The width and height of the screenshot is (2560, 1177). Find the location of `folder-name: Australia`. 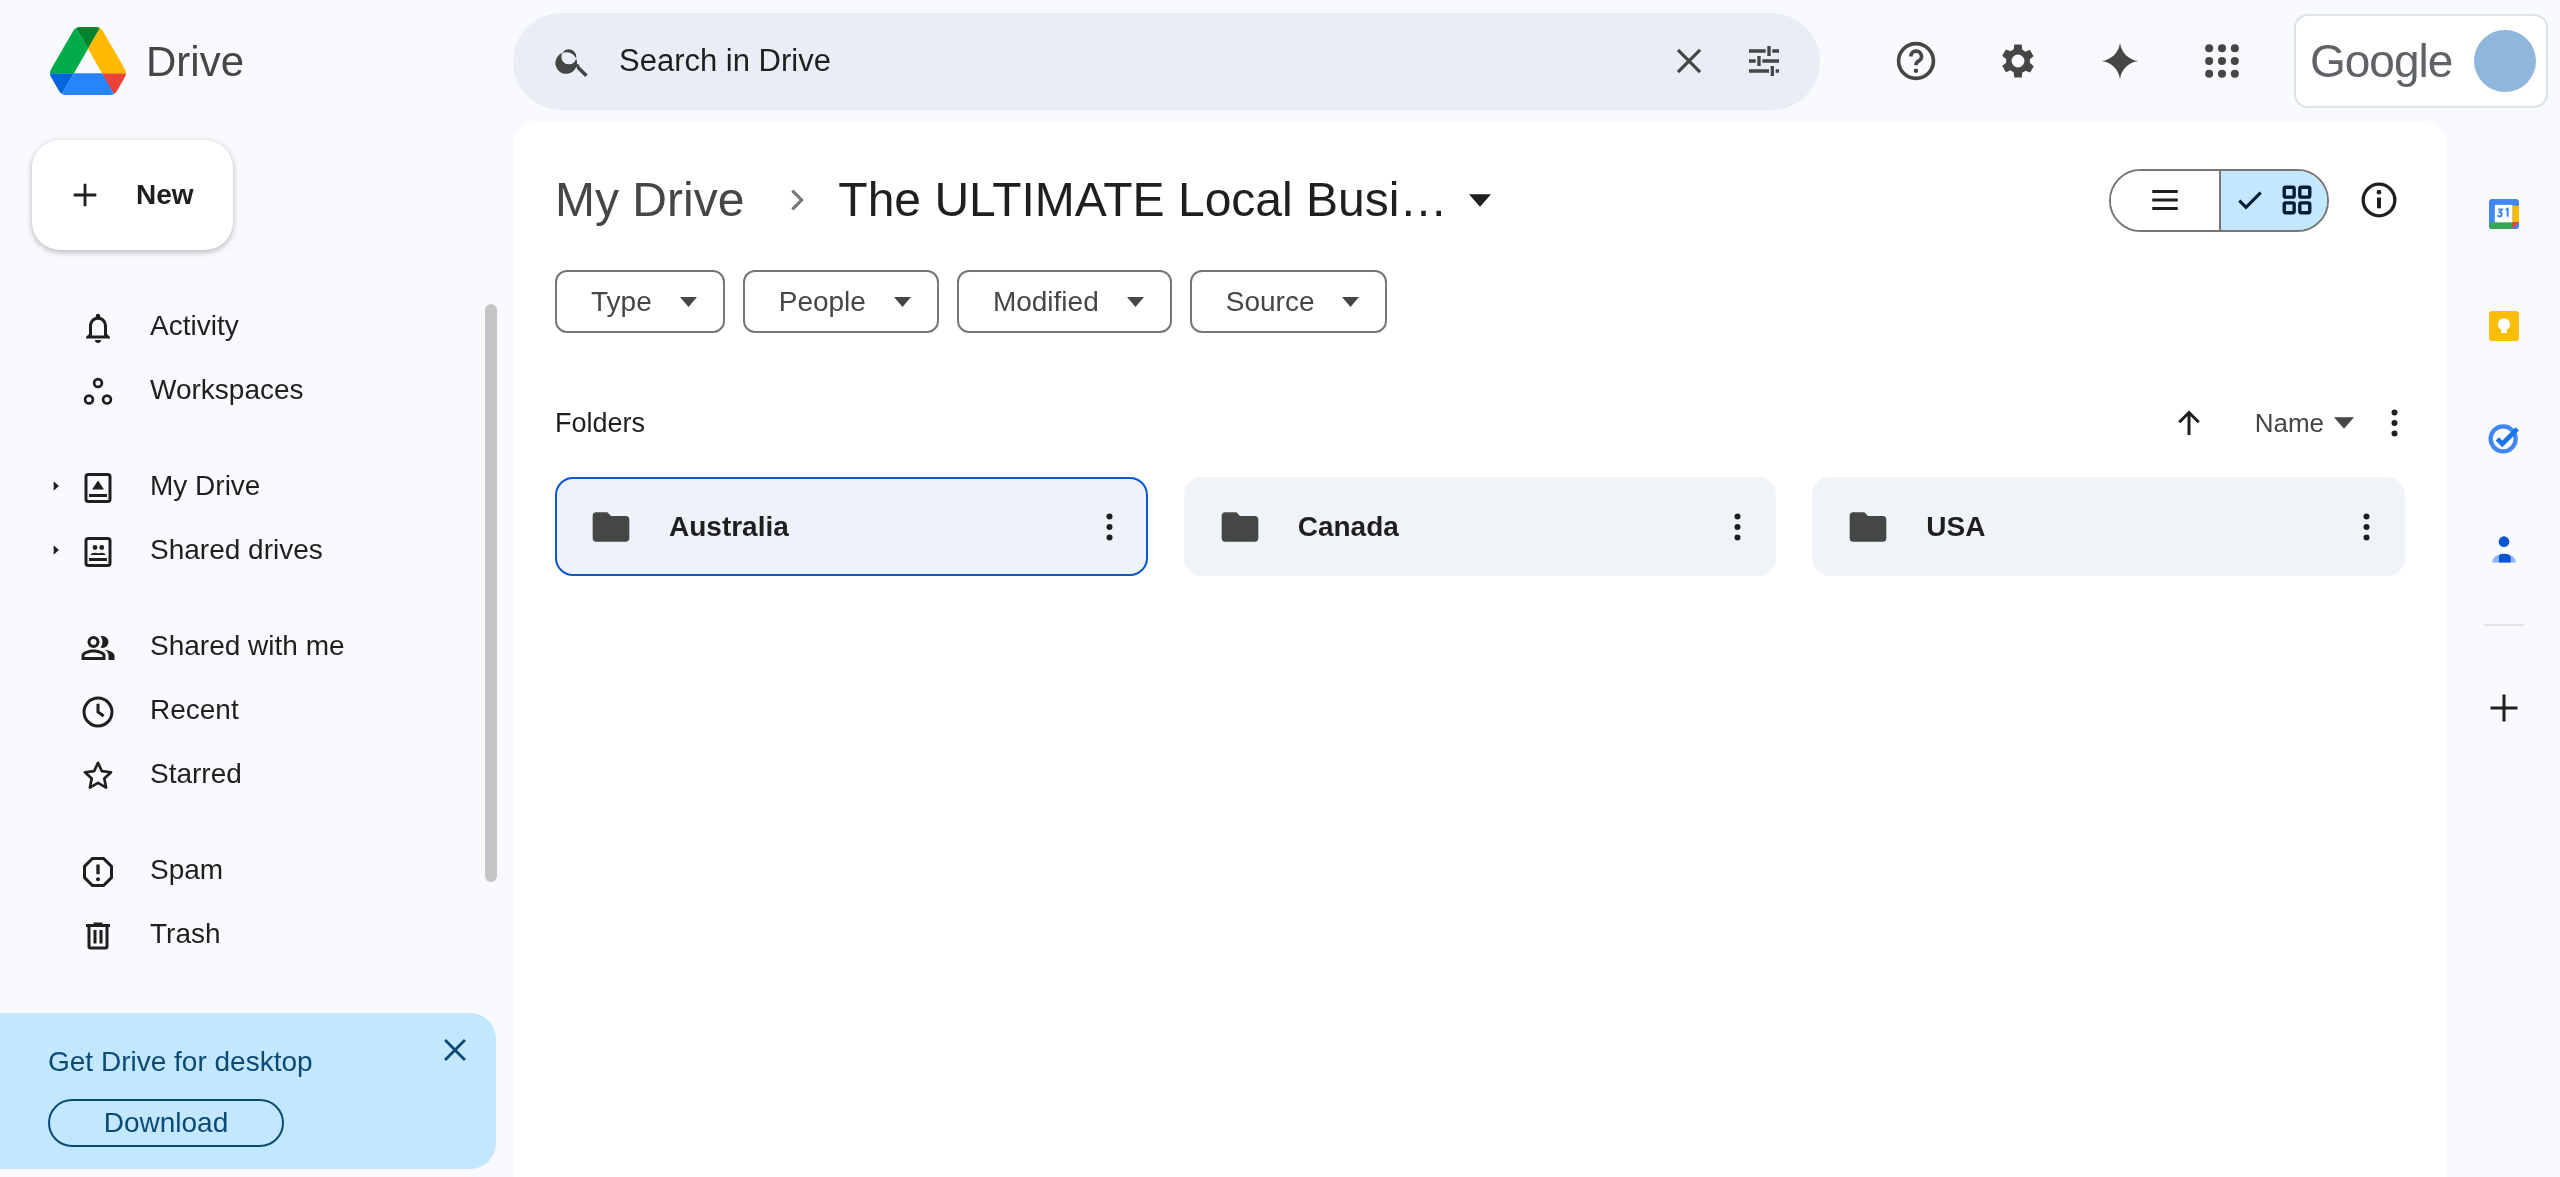

folder-name: Australia is located at coordinates (729, 526).